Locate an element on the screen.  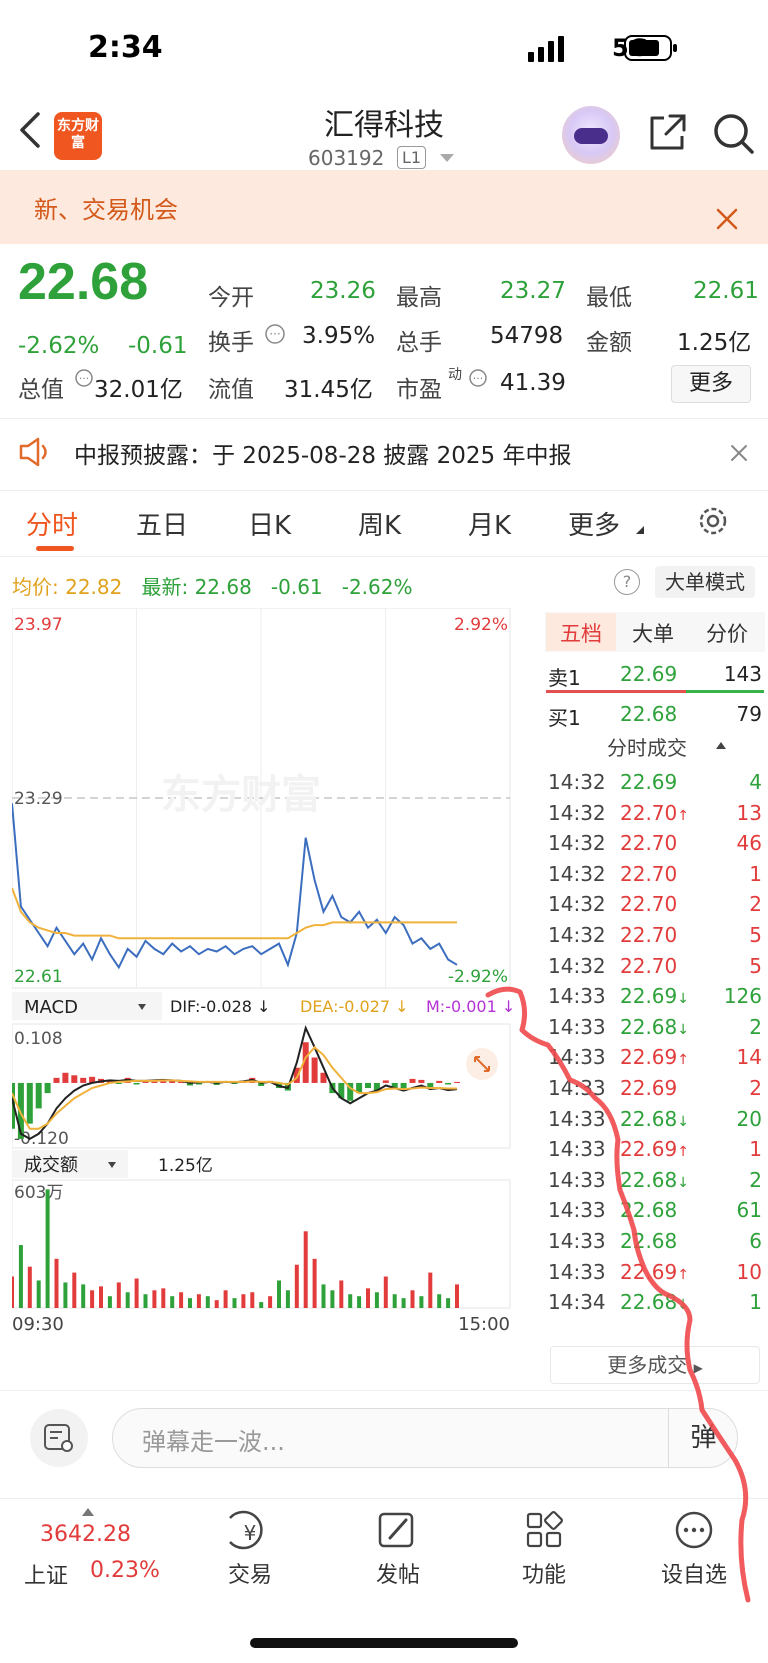
nav-post: 发帖 is located at coordinates (398, 1573).